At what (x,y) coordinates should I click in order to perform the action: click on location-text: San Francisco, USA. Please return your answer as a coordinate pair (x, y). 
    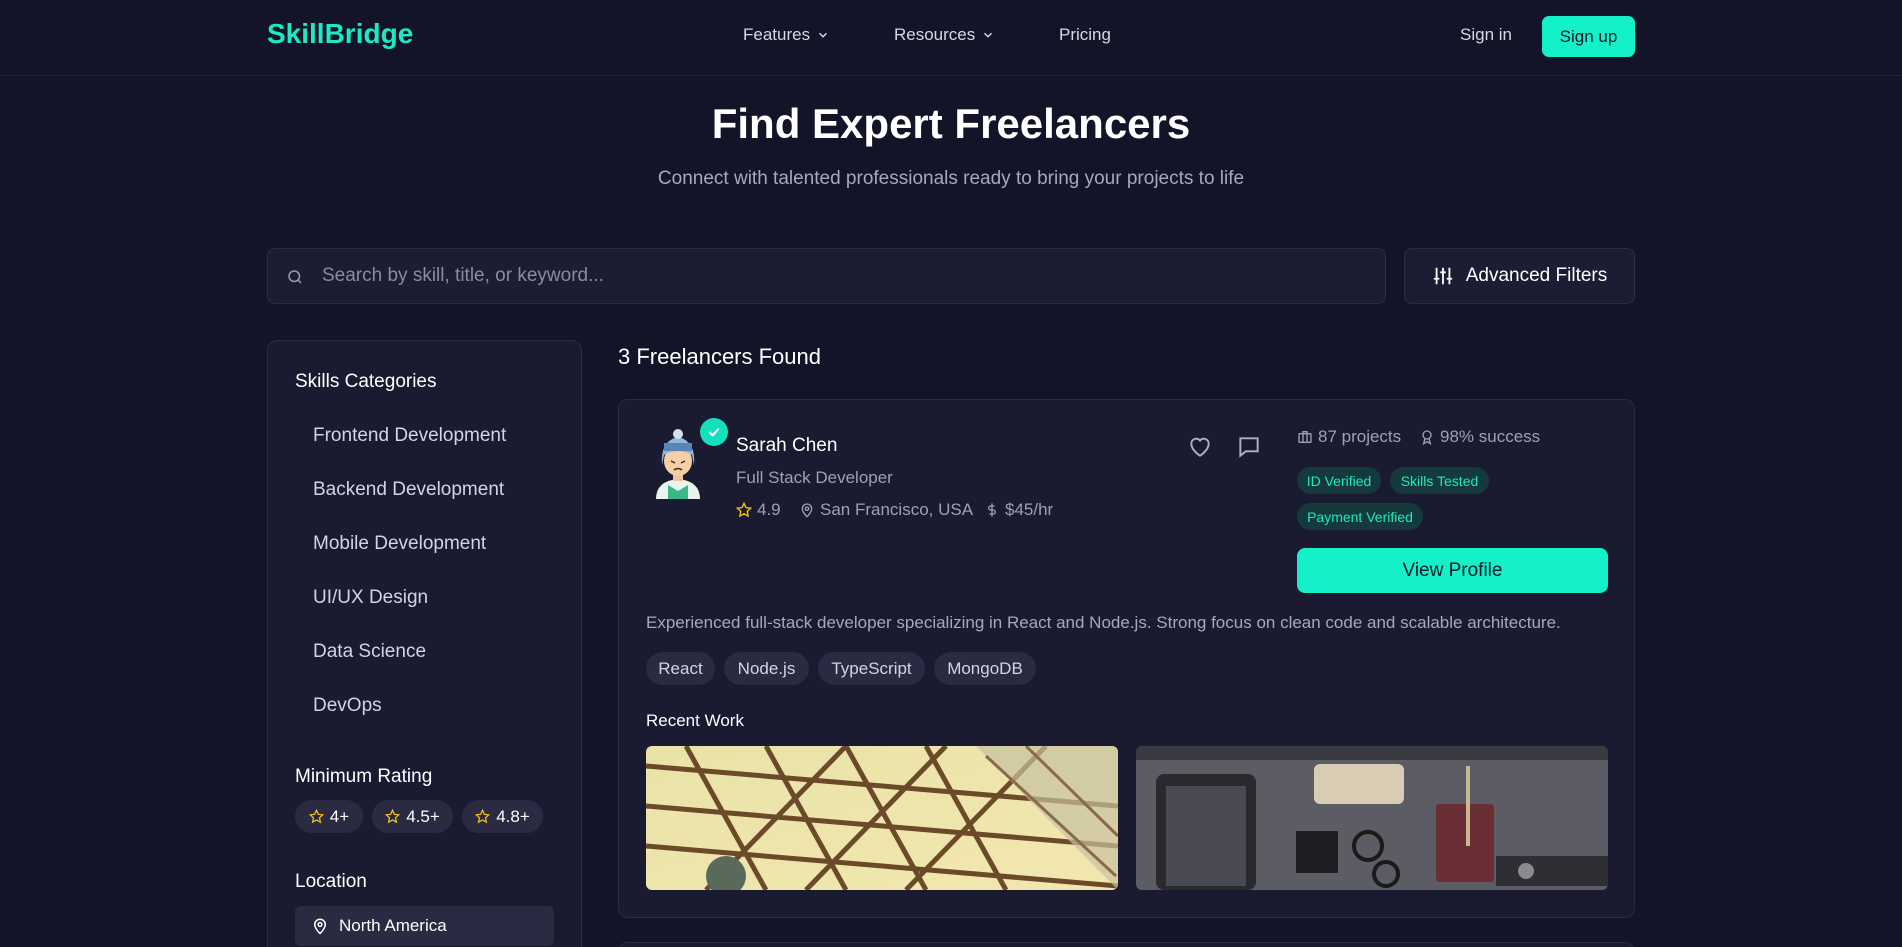
    Looking at the image, I should click on (897, 509).